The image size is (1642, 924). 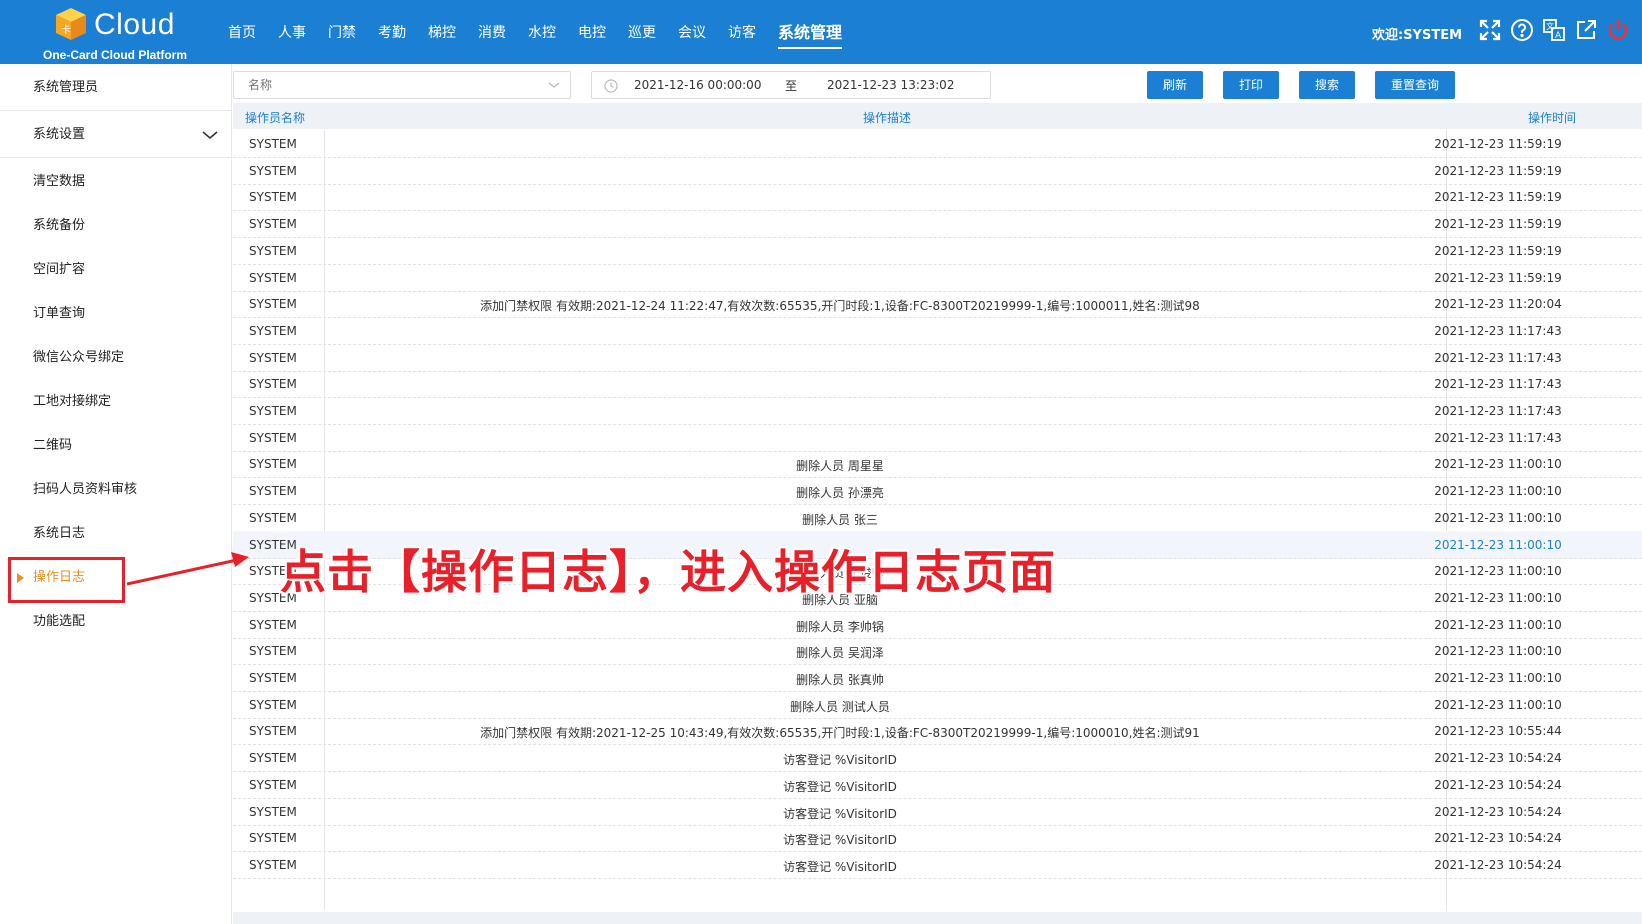 What do you see at coordinates (116, 446) in the screenshot?
I see `sidebar-item-qrcode: 二维码` at bounding box center [116, 446].